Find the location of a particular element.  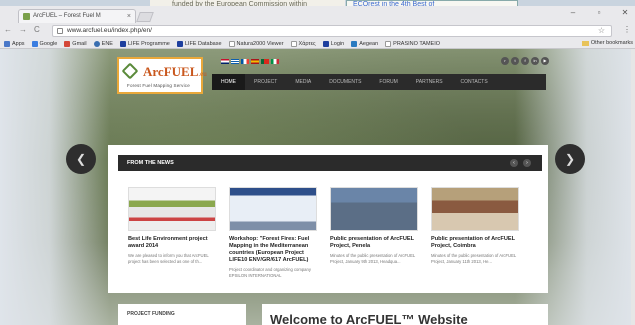

globe-icon is located at coordinates (96, 43).